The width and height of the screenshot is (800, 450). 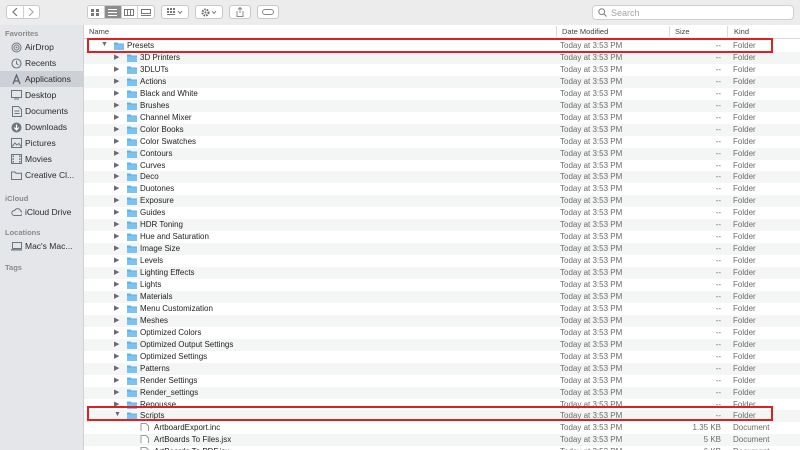 What do you see at coordinates (41, 143) in the screenshot?
I see `sidebar-item-pictures: Pictures` at bounding box center [41, 143].